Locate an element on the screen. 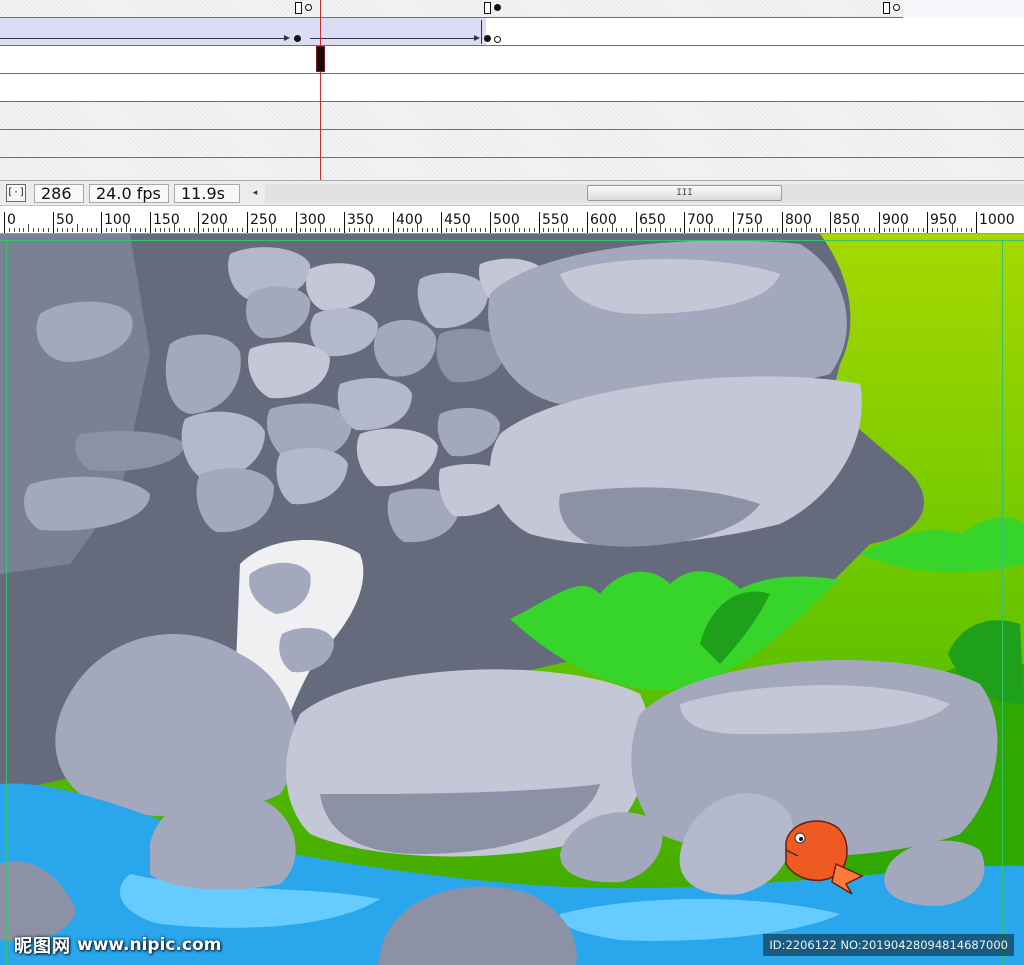 The image size is (1024, 965). scrollbar-thumb: III is located at coordinates (684, 193).